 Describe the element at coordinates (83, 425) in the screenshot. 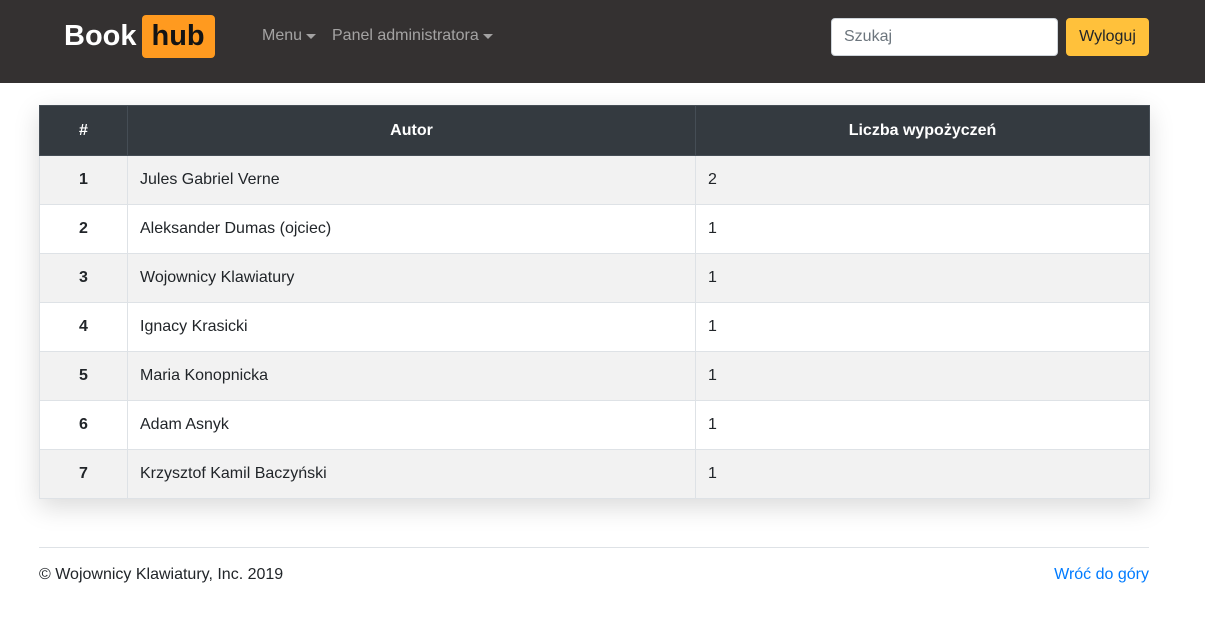

I see `row-number: 6` at that location.